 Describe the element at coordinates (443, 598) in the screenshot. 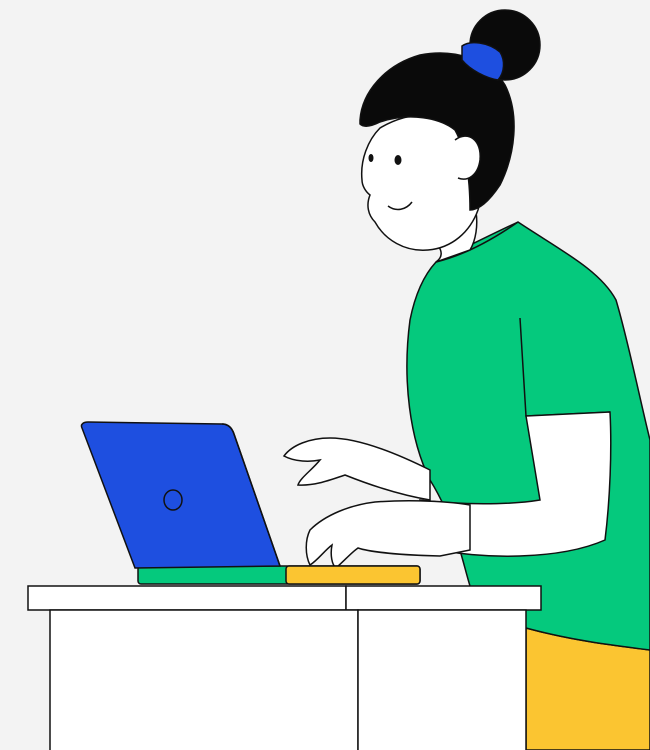

I see `desk-top-right` at that location.